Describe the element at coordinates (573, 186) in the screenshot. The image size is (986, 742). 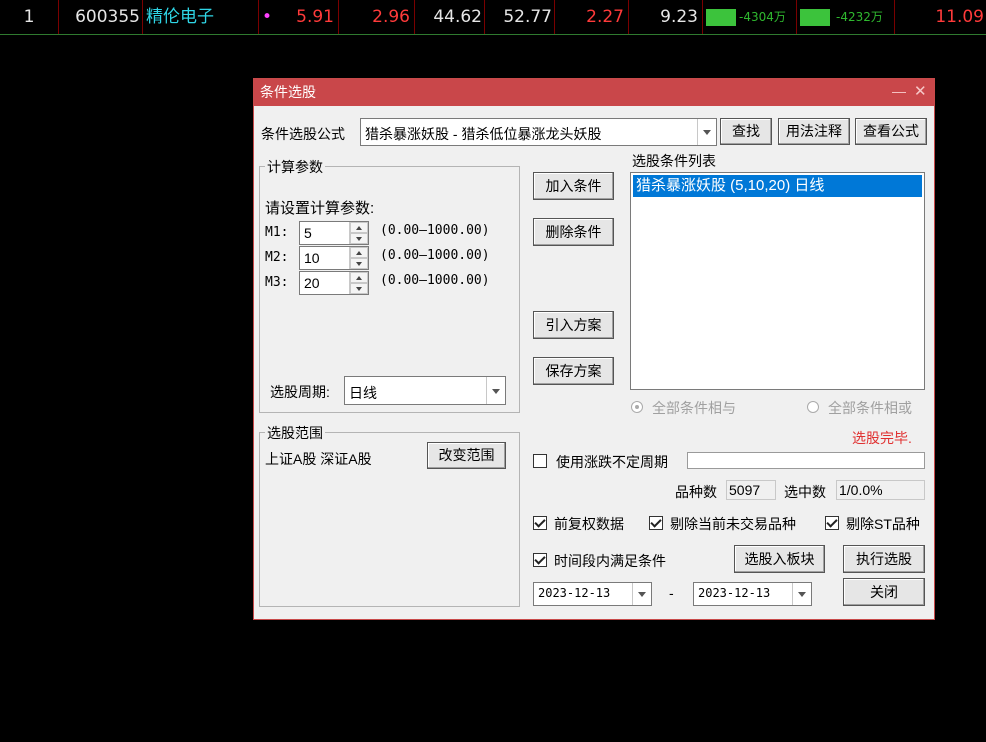
I see `add-condition-button: 加入条件` at that location.